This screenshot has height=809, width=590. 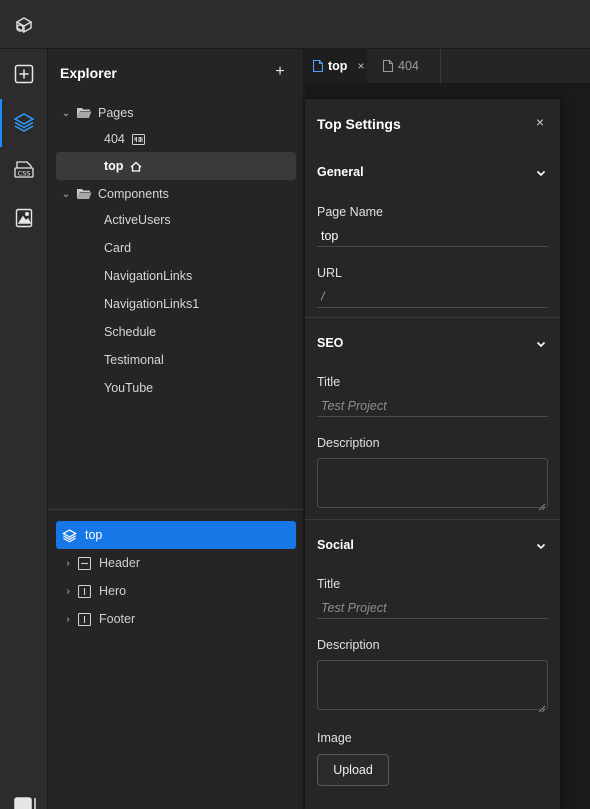 I want to click on css-file-icon: CSS, so click(x=24, y=171).